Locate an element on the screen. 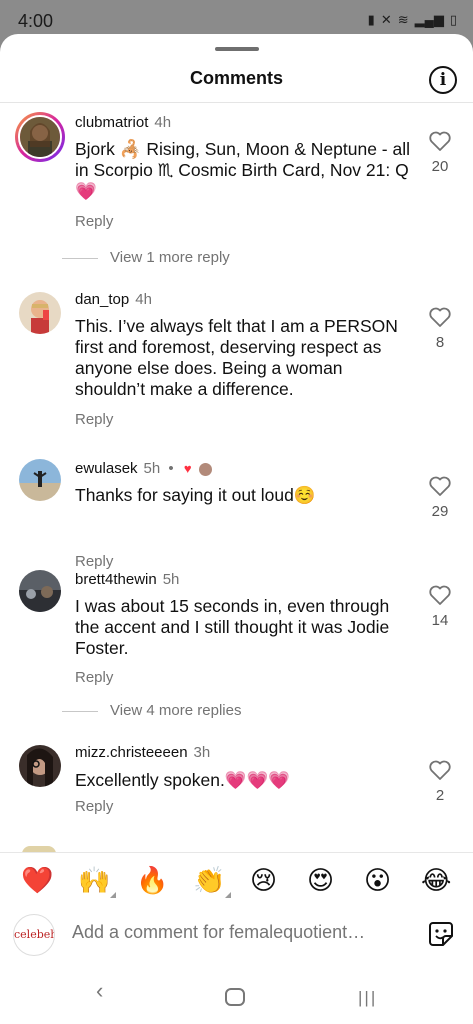  drag-handle is located at coordinates (237, 49).